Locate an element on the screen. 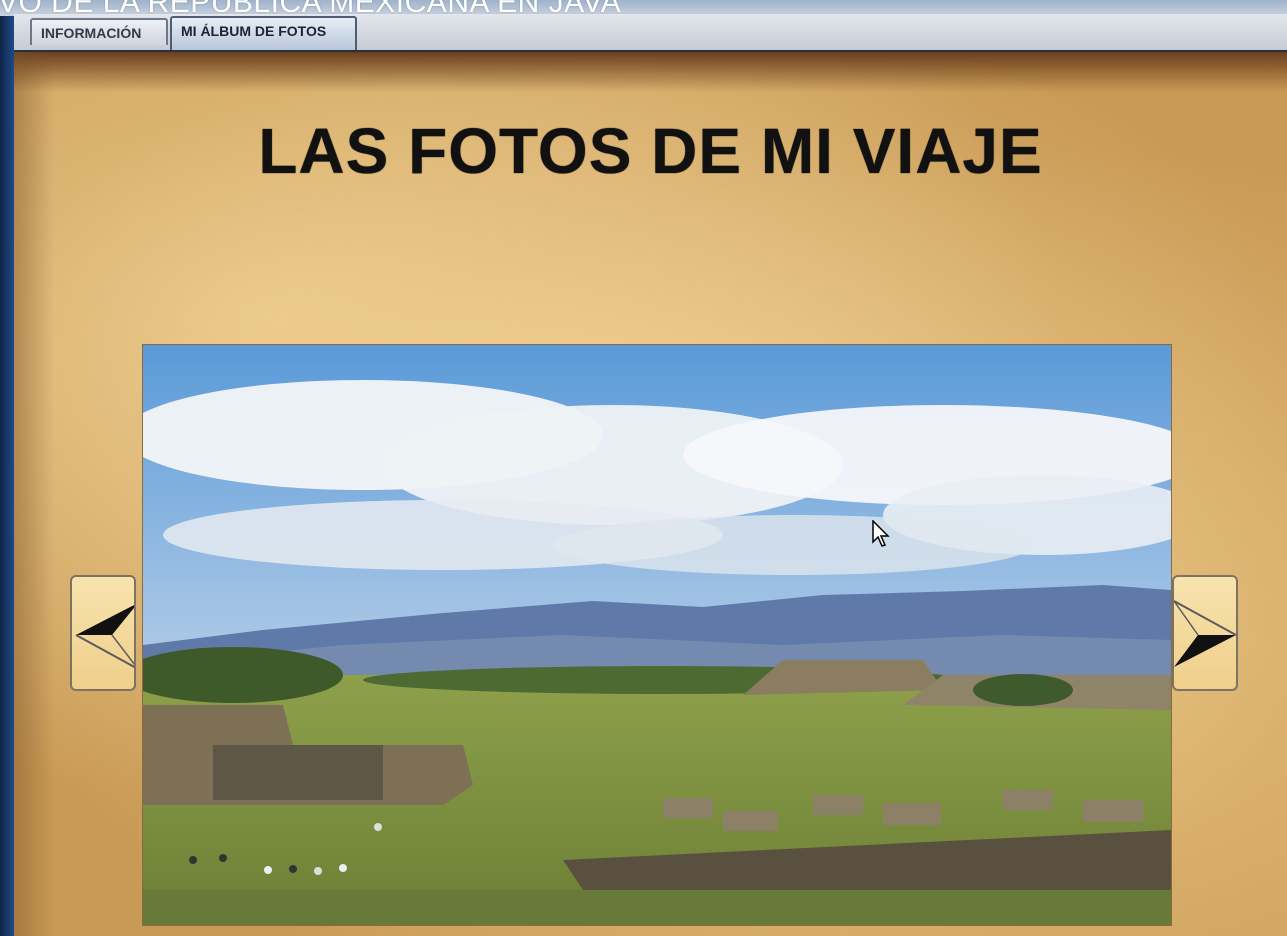  next-photo-button is located at coordinates (1205, 633).